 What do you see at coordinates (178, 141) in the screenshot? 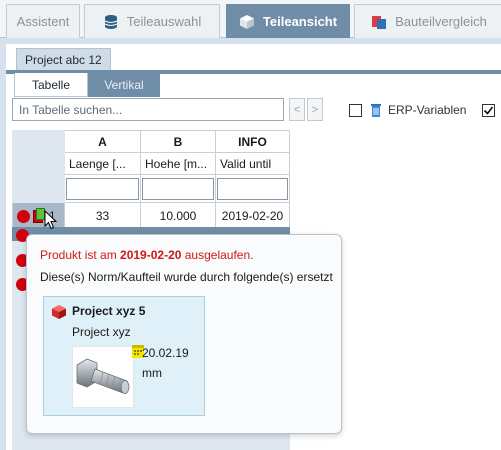
I see `column-letter-b: B` at bounding box center [178, 141].